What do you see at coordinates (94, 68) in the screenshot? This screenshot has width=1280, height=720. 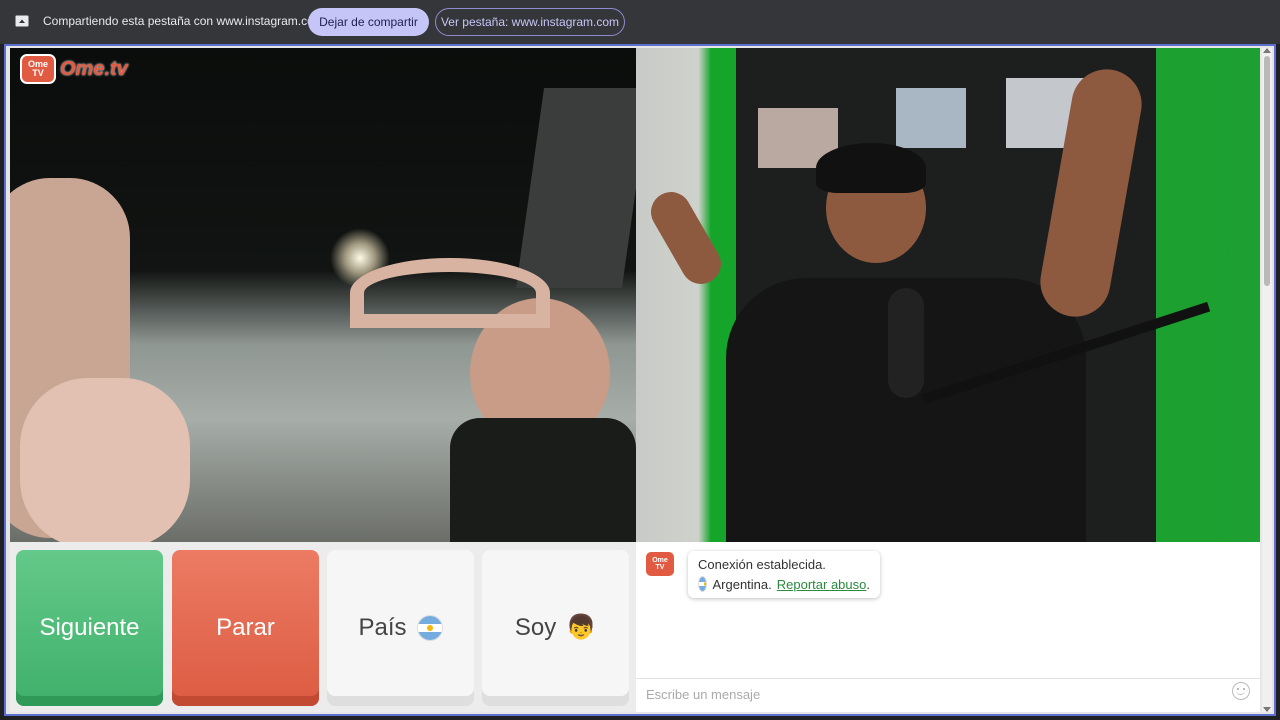 I see `ometv-logo-text: Ome.tv` at bounding box center [94, 68].